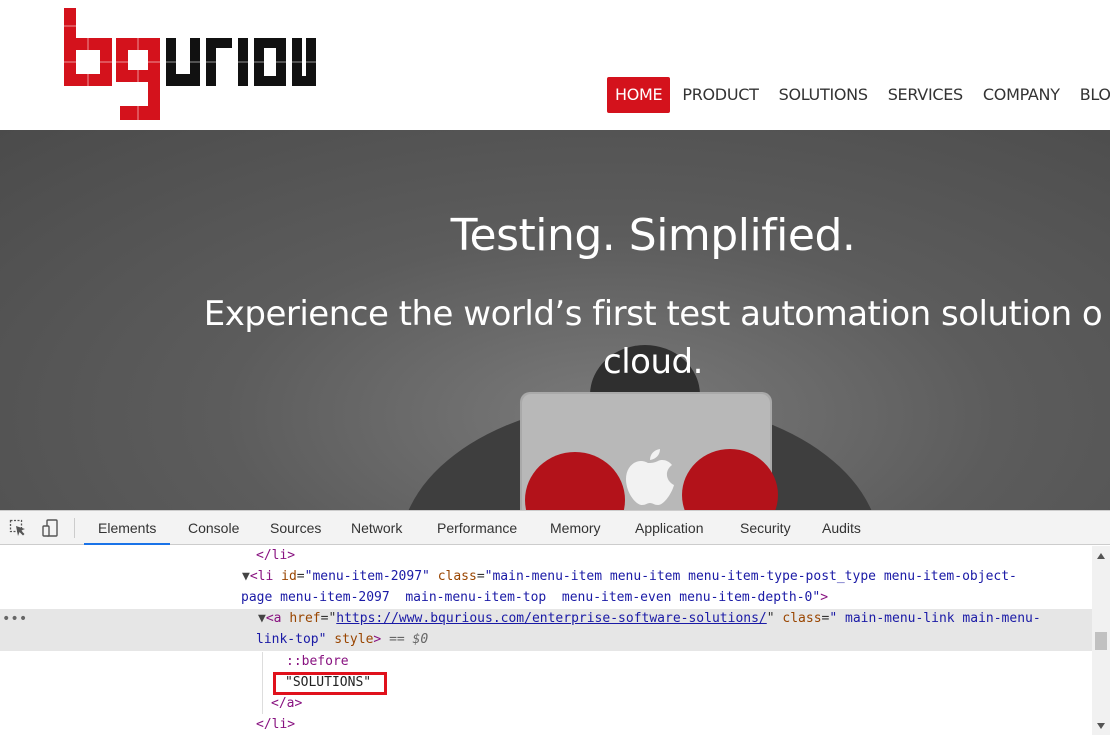  Describe the element at coordinates (546, 662) in the screenshot. I see `dom-node-pseudo-before: ::before` at that location.